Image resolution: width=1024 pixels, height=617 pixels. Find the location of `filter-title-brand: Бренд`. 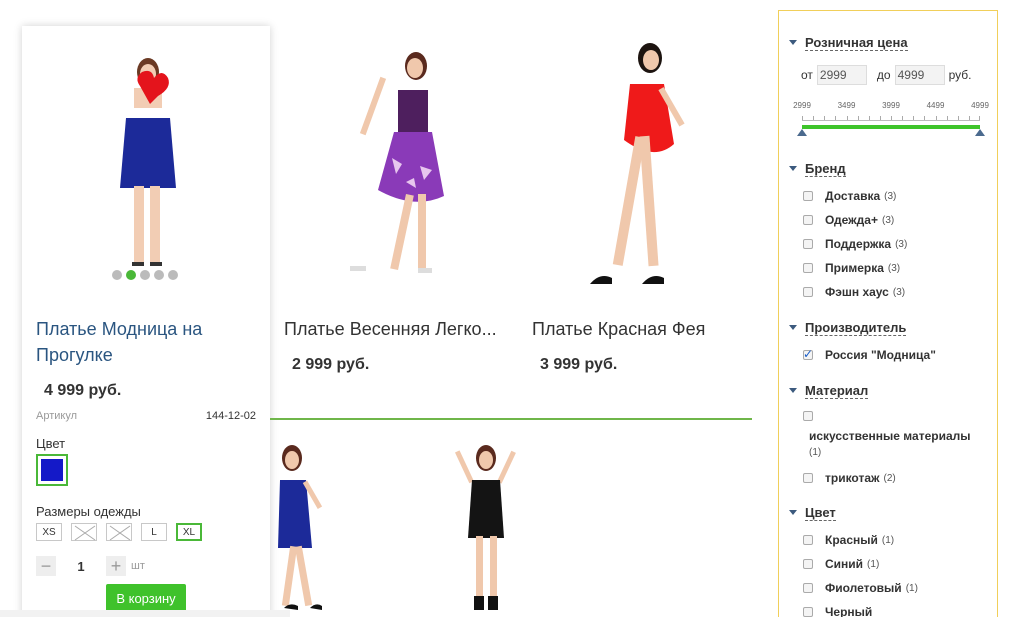

filter-title-brand: Бренд is located at coordinates (825, 169).